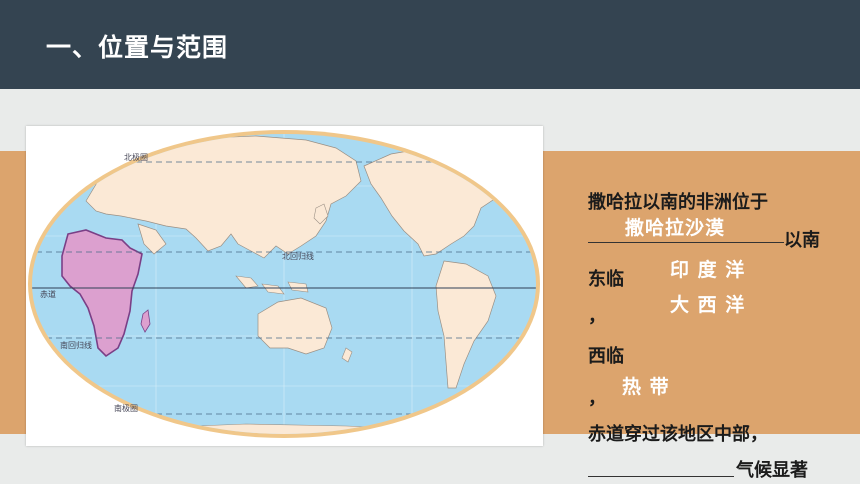  What do you see at coordinates (48, 294) in the screenshot?
I see `equator-label: 赤道` at bounding box center [48, 294].